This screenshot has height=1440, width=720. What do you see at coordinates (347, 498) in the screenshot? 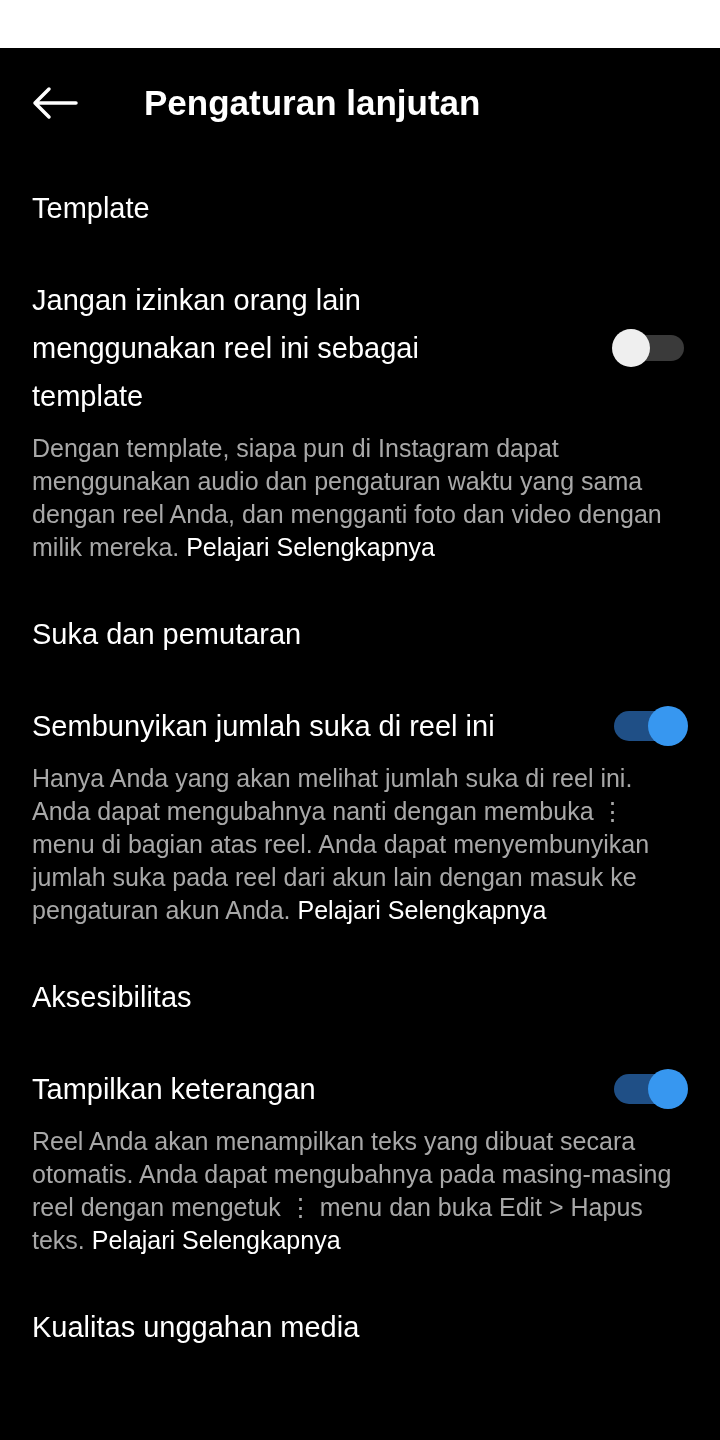
I see `setting-description: Dengan template, siapa pun di Instagram dapat menggunakan audio dan pengaturan waktu yang sama dengan reel Anda, dan mengganti foto dan video dengan milik mereka. Pelajari Selengkapnya` at bounding box center [347, 498].